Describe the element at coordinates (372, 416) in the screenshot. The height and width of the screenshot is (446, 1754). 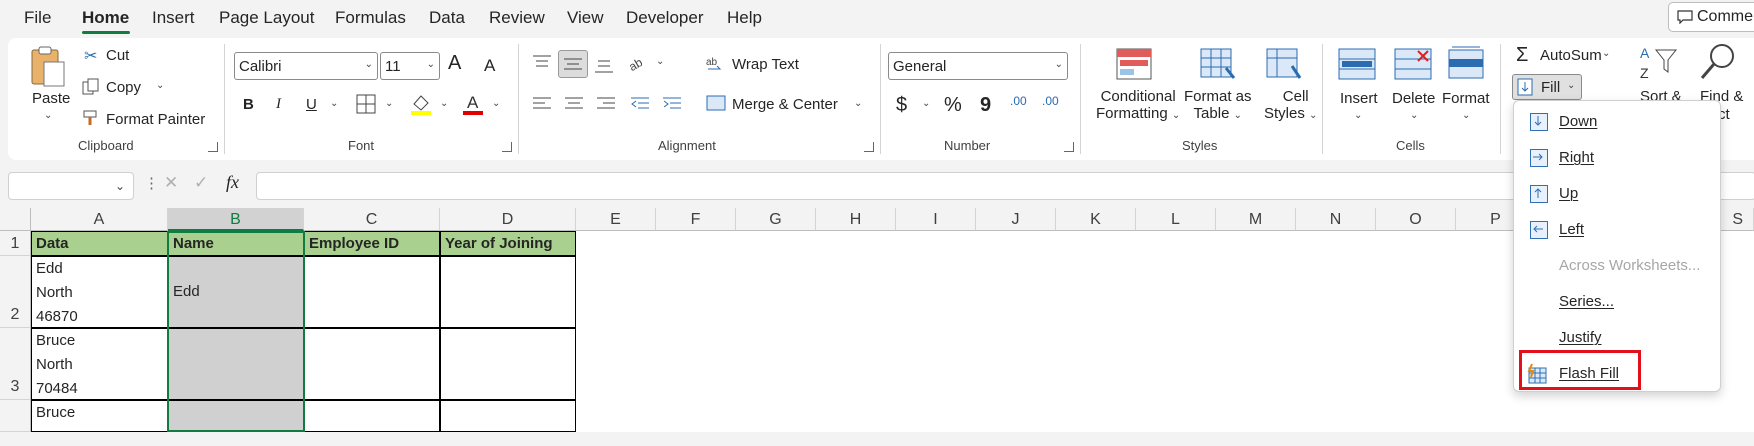
I see `cell-c4` at that location.